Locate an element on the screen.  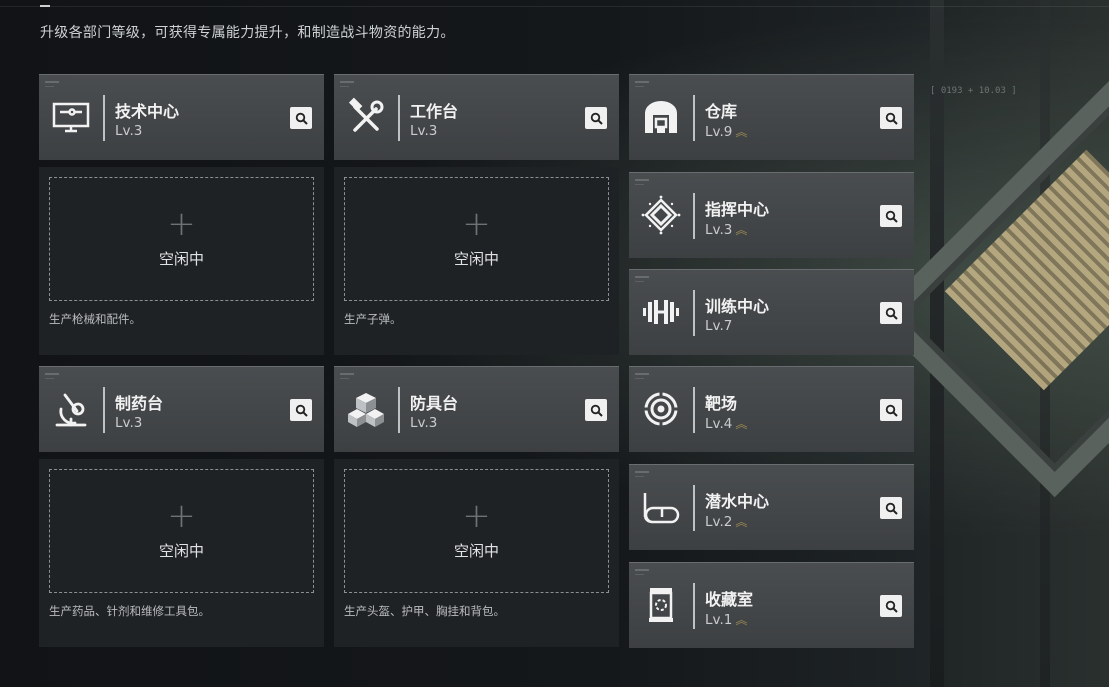
facility-level: Lv.1 is located at coordinates (719, 620).